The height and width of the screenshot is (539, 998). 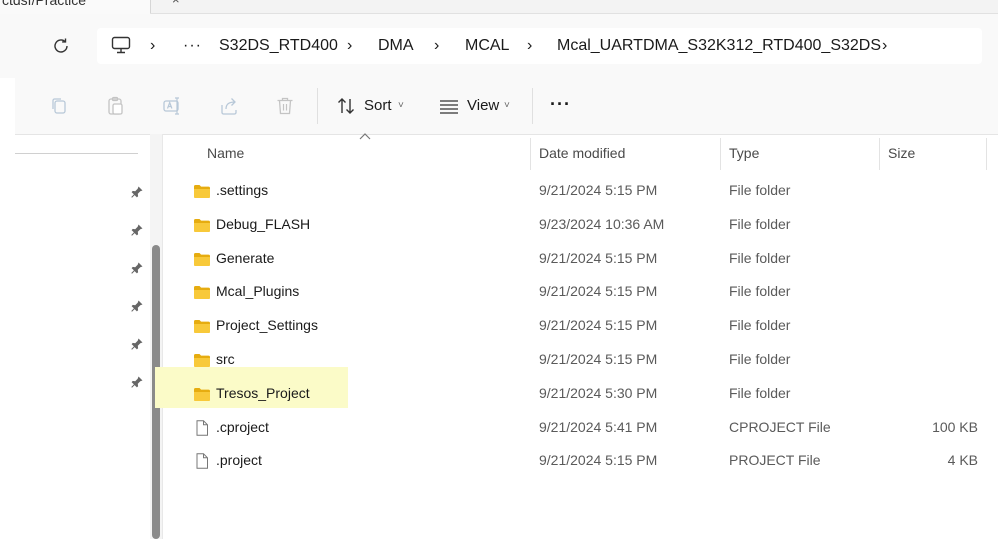 I want to click on nav-pane-divider, so click(x=76, y=153).